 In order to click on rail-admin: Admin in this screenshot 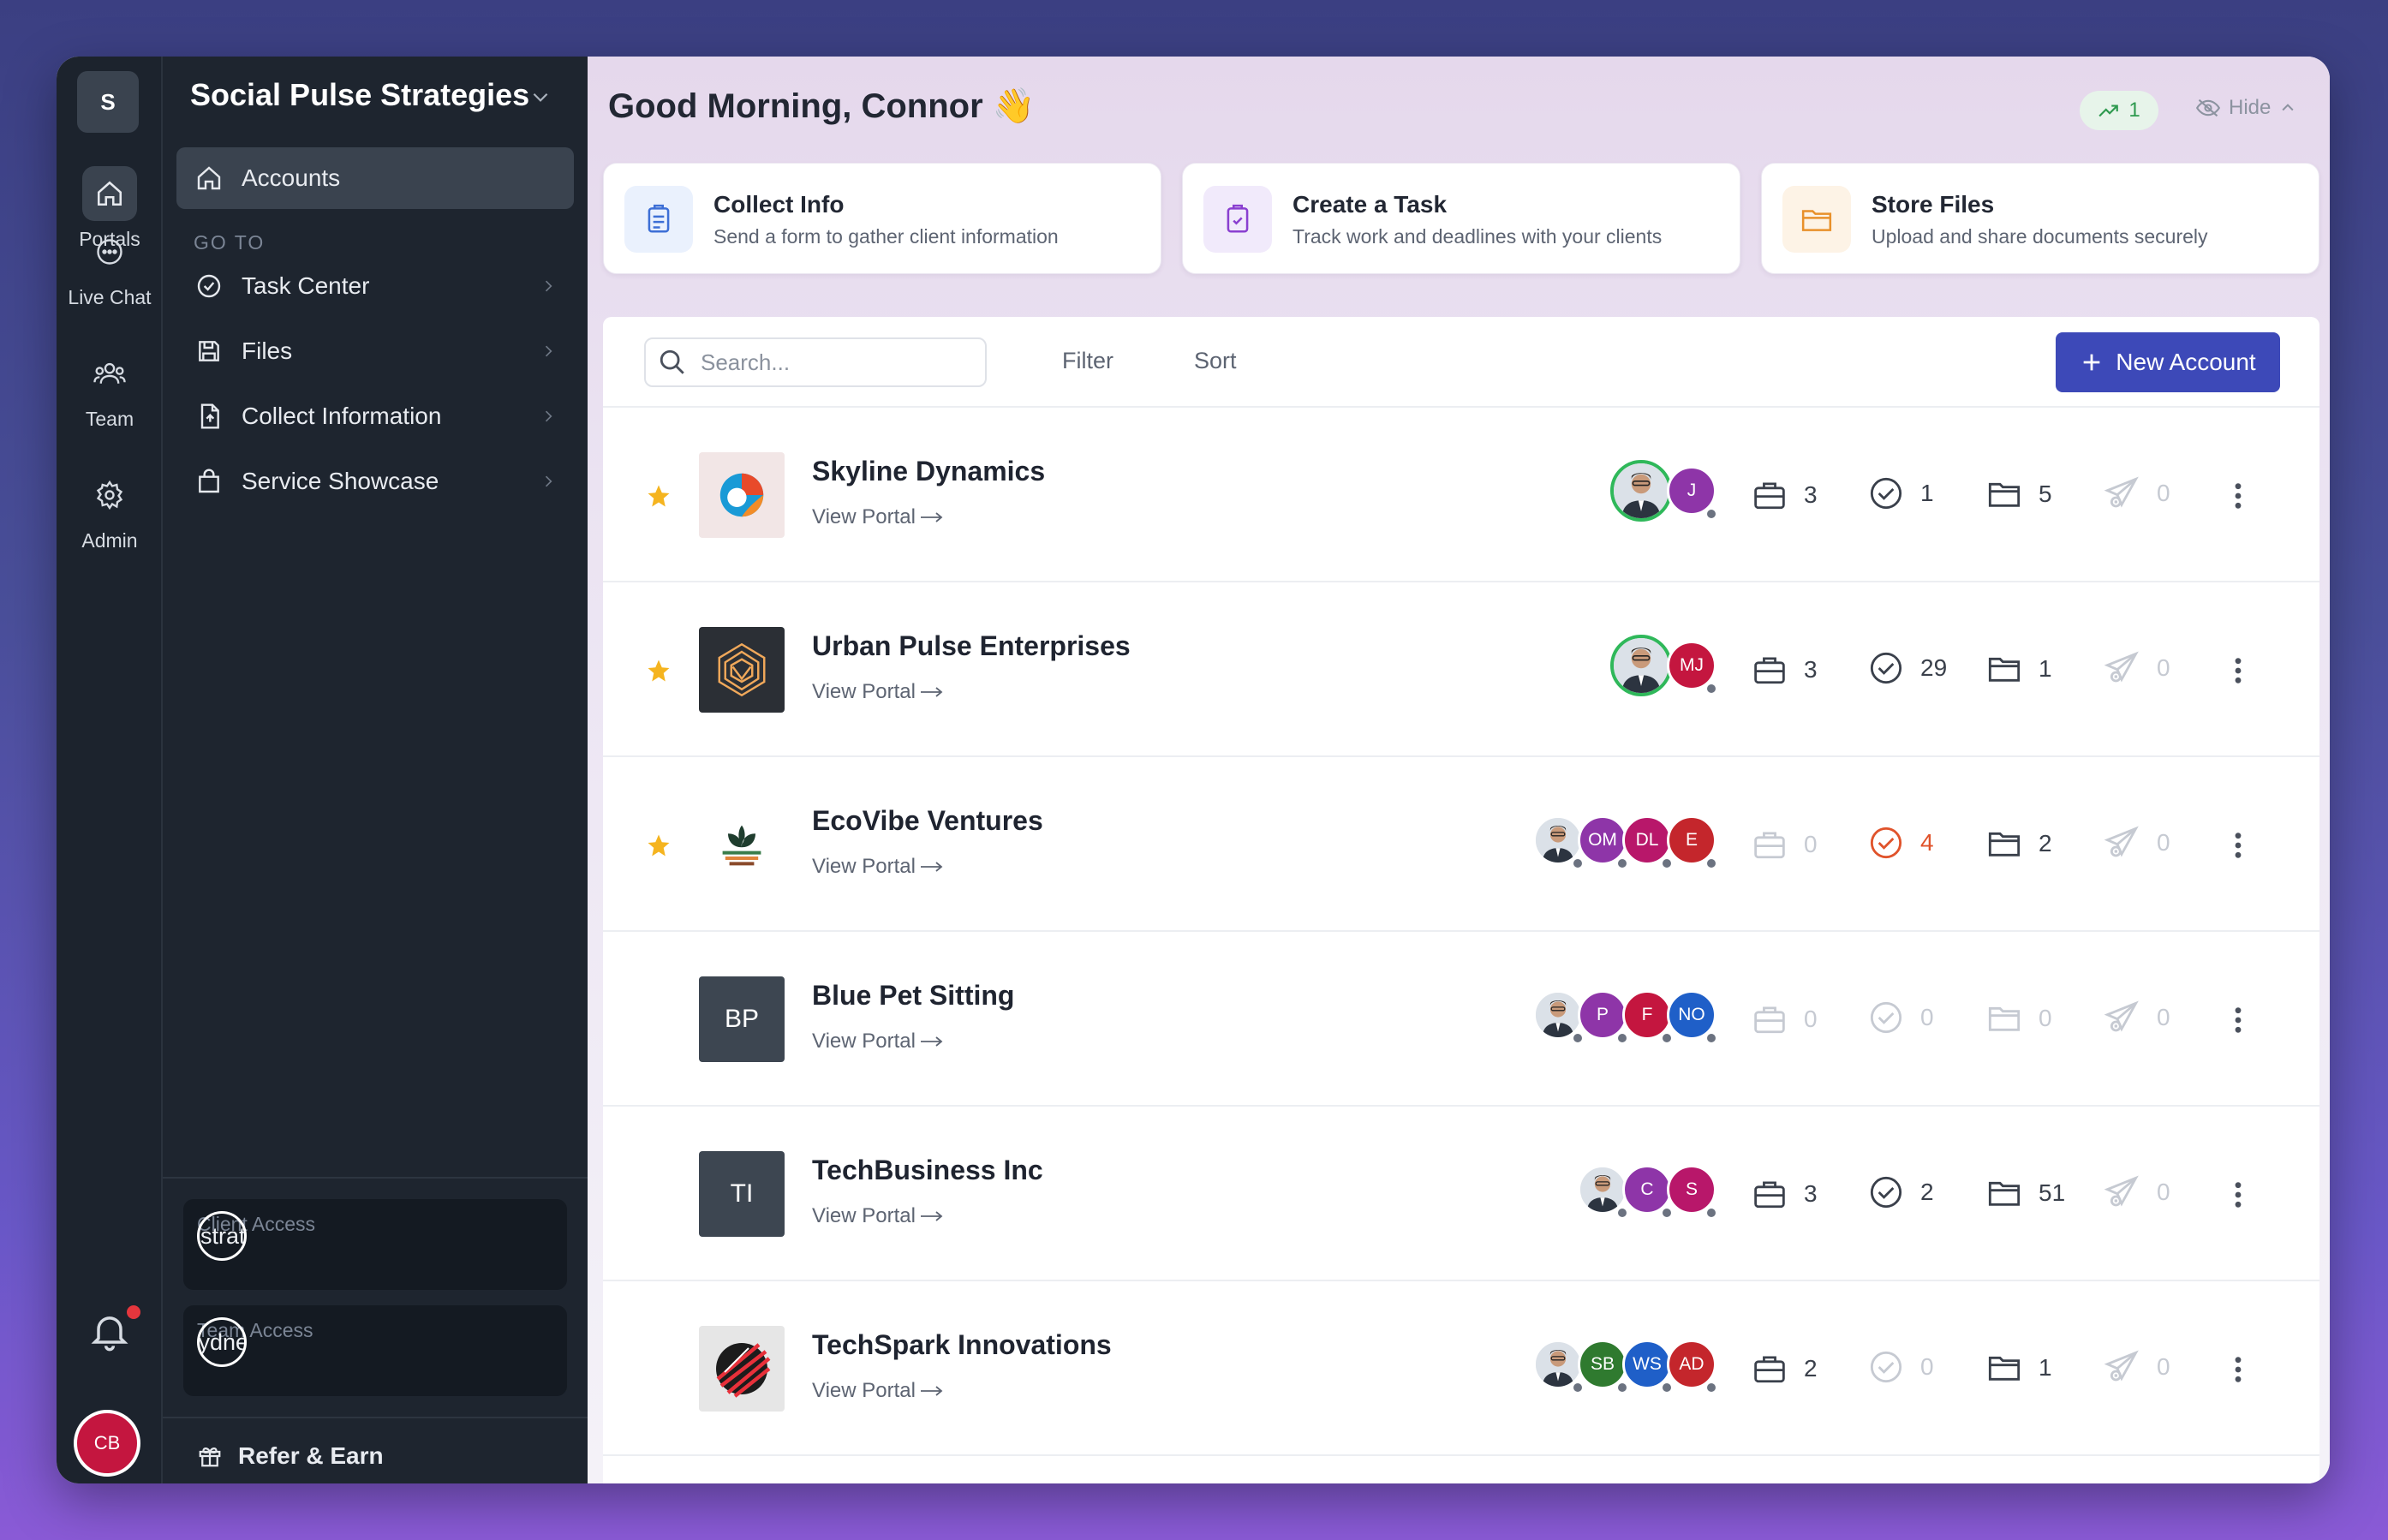, I will do `click(110, 510)`.